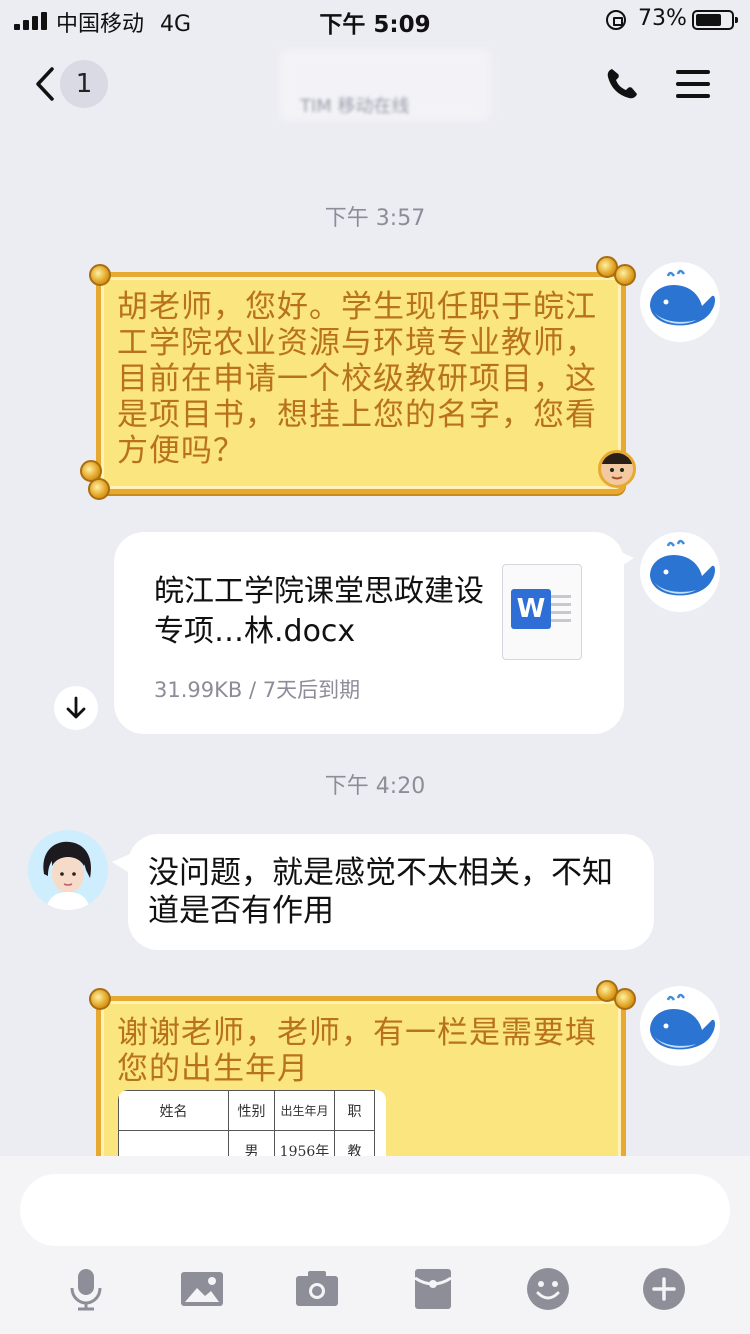  I want to click on back-chevron-icon, so click(45, 84).